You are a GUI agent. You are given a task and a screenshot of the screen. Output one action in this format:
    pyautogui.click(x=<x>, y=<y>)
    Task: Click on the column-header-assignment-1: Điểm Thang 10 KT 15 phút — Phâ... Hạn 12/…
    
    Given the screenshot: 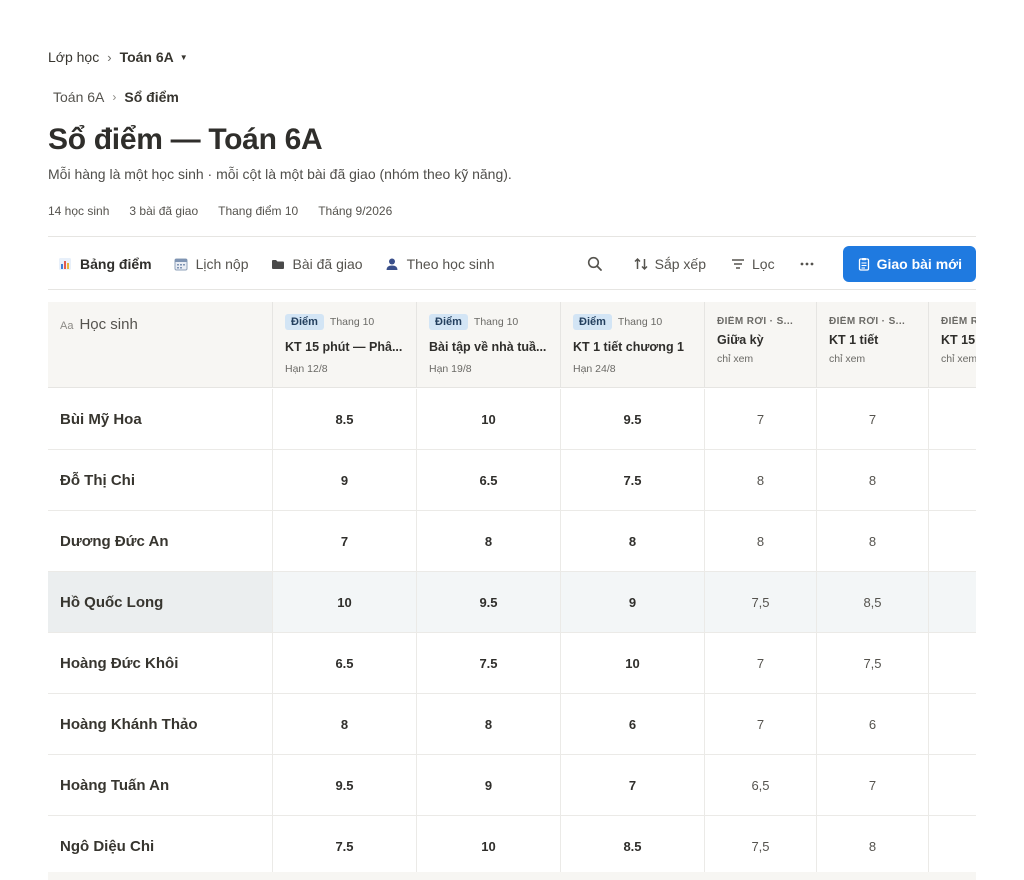 What is the action you would take?
    pyautogui.click(x=345, y=345)
    